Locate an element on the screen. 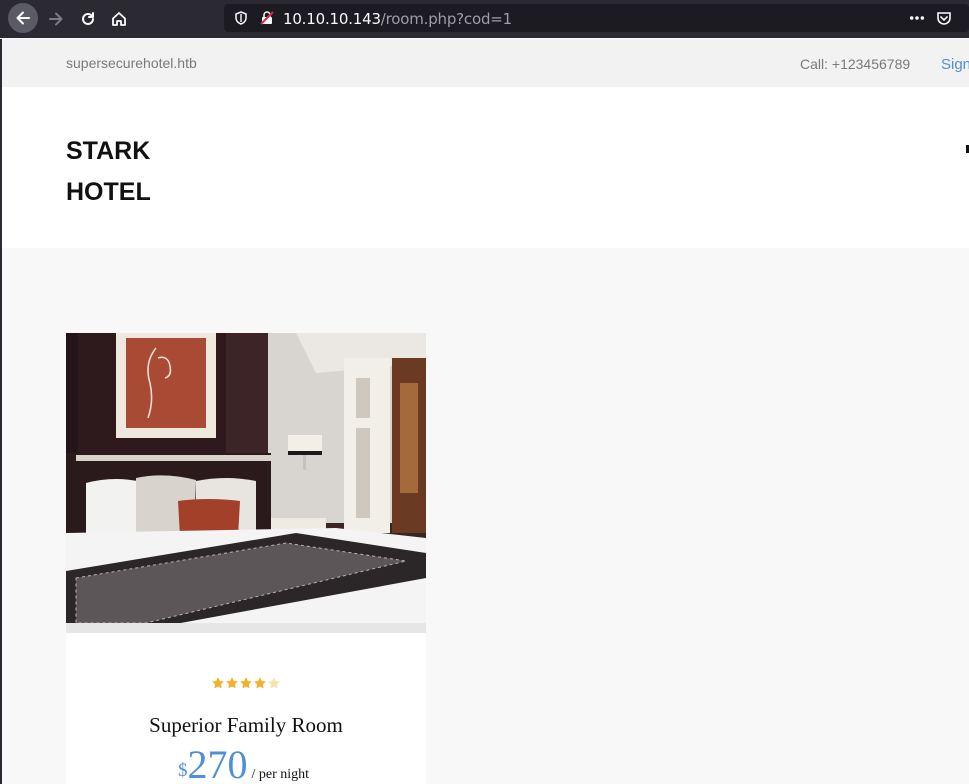 This screenshot has width=969, height=784. room-price: $270 / per night is located at coordinates (243, 762).